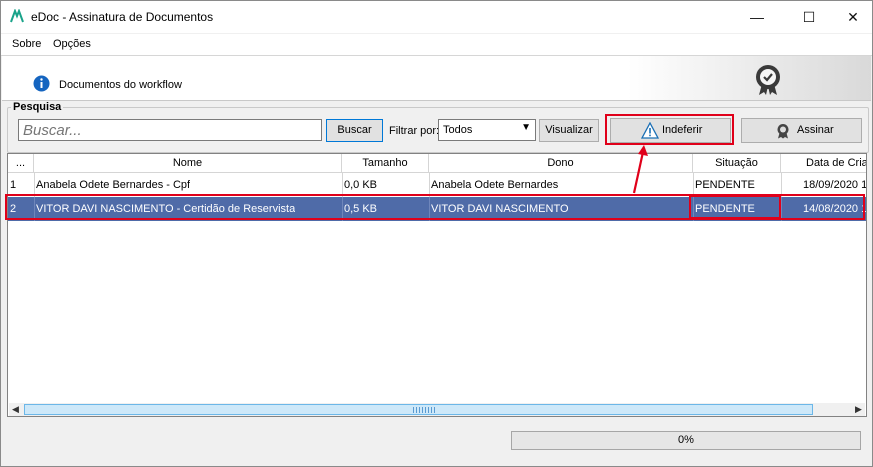 The height and width of the screenshot is (467, 873). What do you see at coordinates (735, 207) in the screenshot?
I see `status-cell-highlight` at bounding box center [735, 207].